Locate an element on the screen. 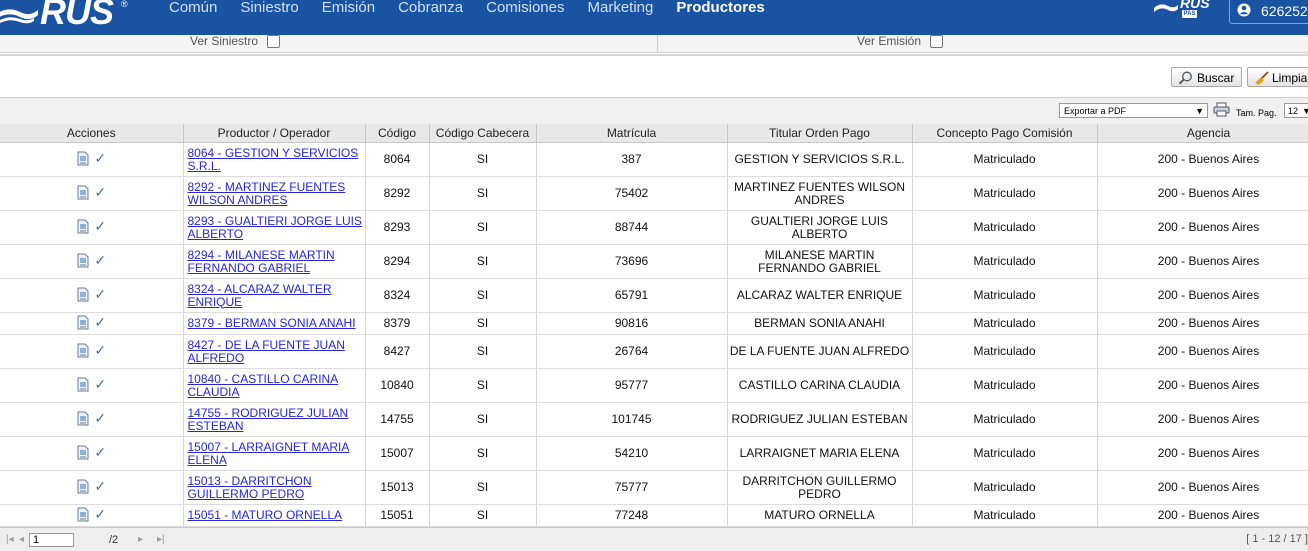 Image resolution: width=1308 pixels, height=551 pixels. codigo-cell: 8064 is located at coordinates (397, 159).